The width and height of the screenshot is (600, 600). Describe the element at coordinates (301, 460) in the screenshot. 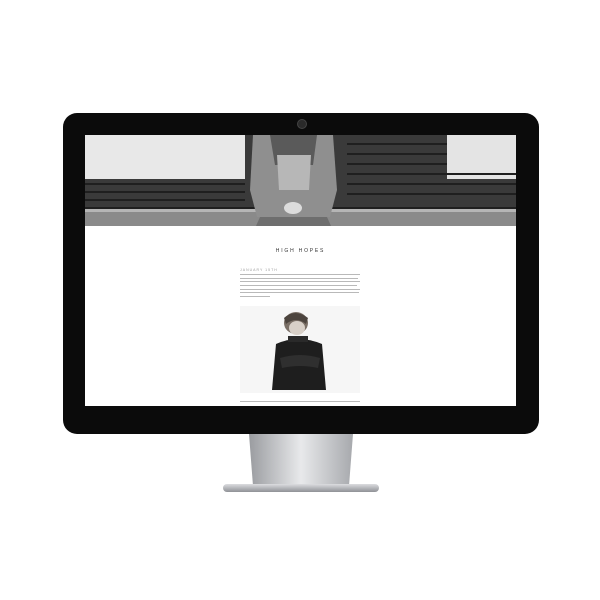

I see `monitor-stand` at that location.